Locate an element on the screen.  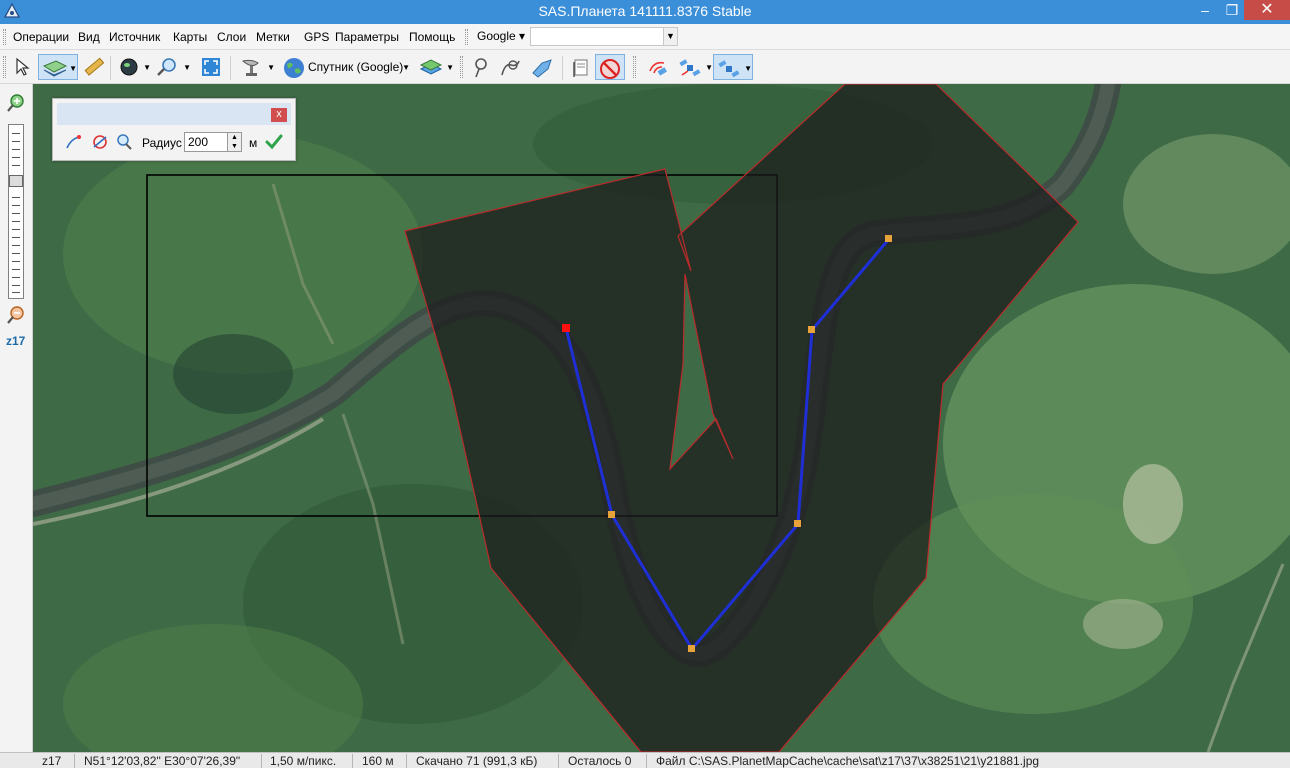
menu-placemarks: Метки is located at coordinates (273, 37).